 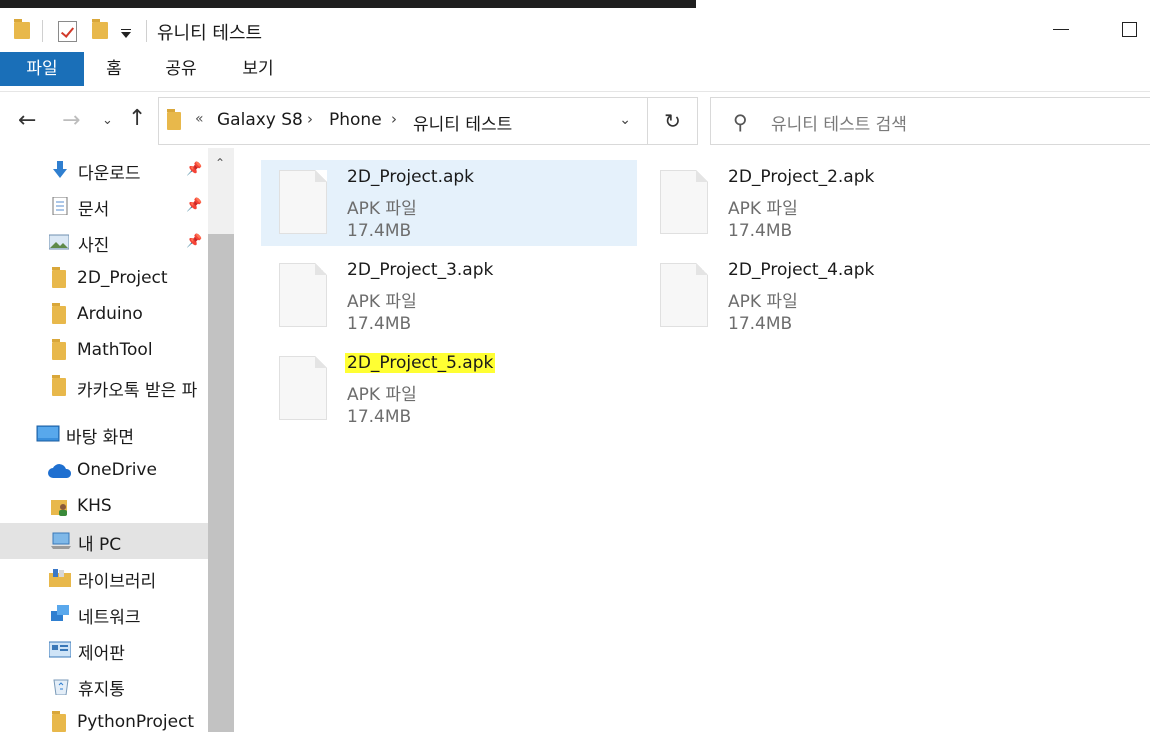 What do you see at coordinates (60, 169) in the screenshot?
I see `download-arrow-icon` at bounding box center [60, 169].